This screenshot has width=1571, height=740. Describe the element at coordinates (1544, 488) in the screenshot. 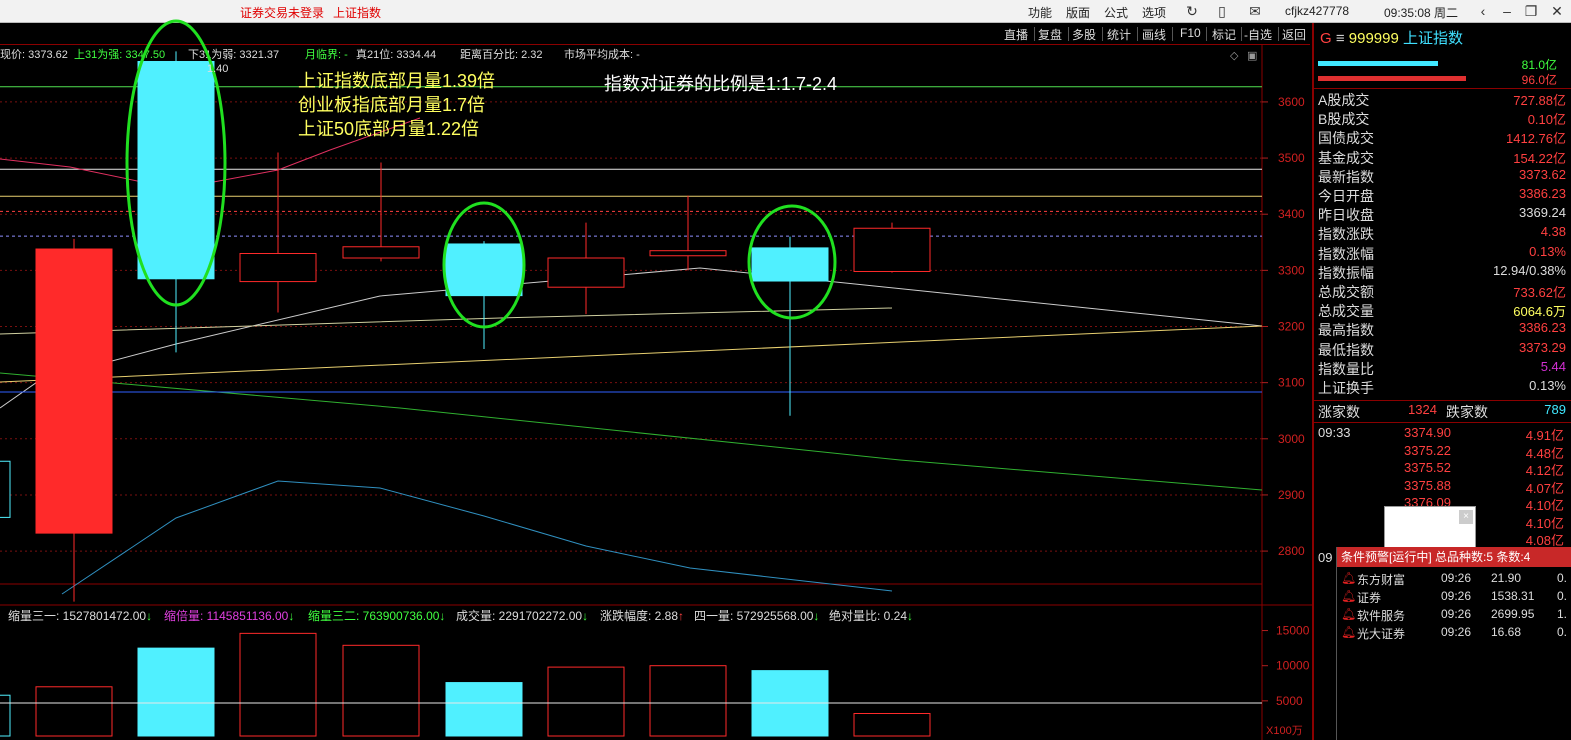

I see `tick-amount: 4.07亿` at that location.